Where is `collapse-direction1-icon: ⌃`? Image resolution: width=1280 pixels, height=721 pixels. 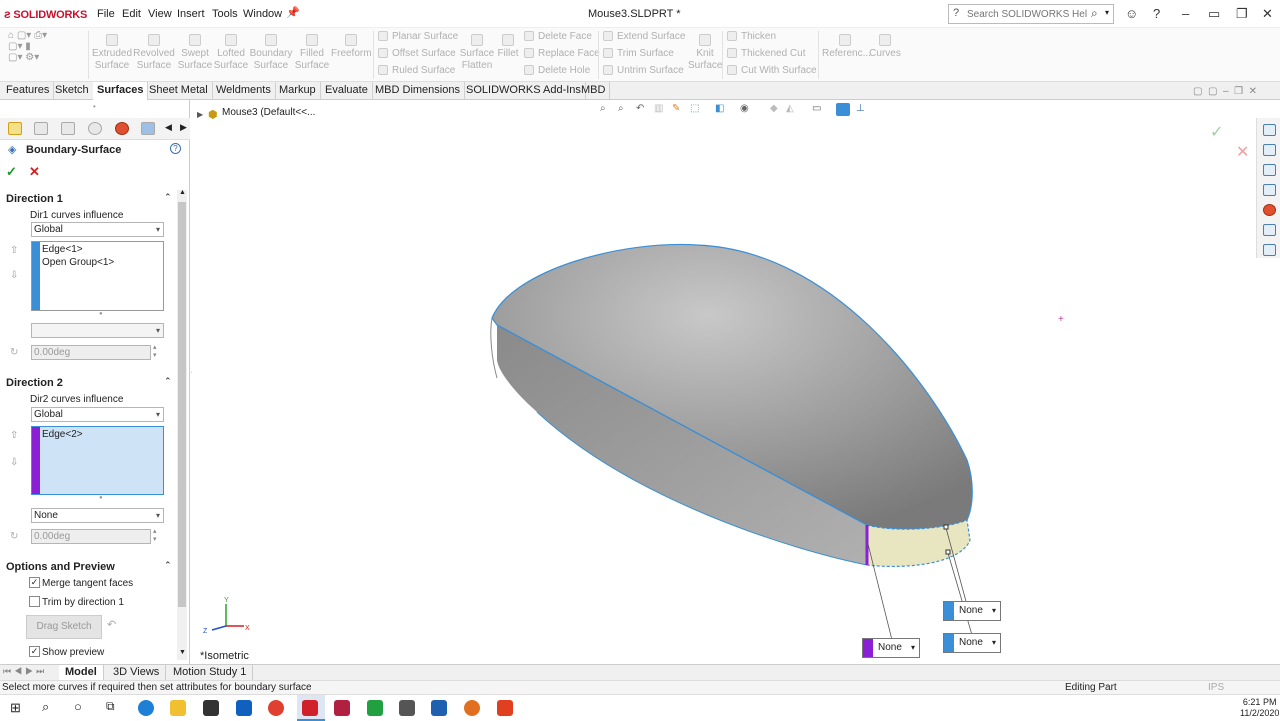
collapse-direction1-icon: ⌃ is located at coordinates (168, 197).